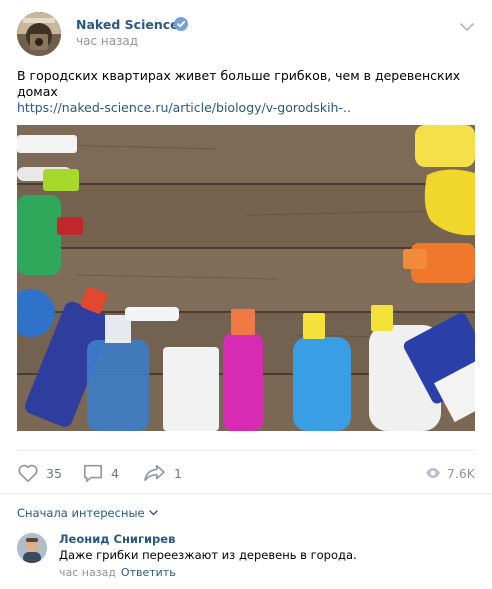  Describe the element at coordinates (117, 572) in the screenshot. I see `comment-meta: час назад Ответить` at that location.